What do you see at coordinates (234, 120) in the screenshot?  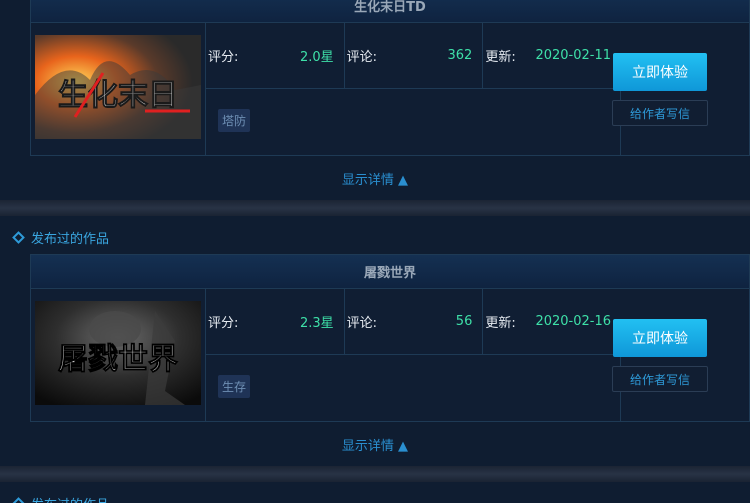 I see `game-tag: 塔防` at bounding box center [234, 120].